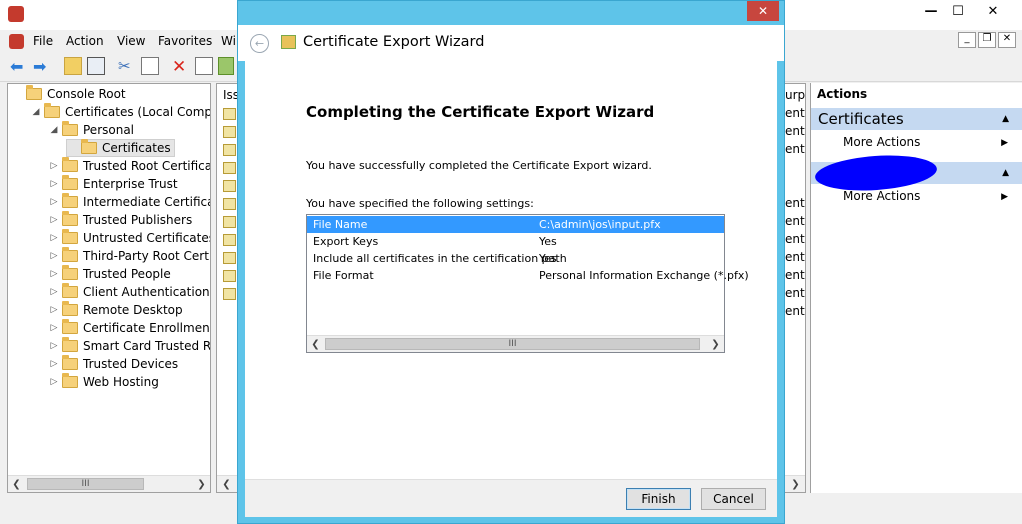 This screenshot has width=1022, height=524. I want to click on delete-icon: ✕, so click(181, 67).